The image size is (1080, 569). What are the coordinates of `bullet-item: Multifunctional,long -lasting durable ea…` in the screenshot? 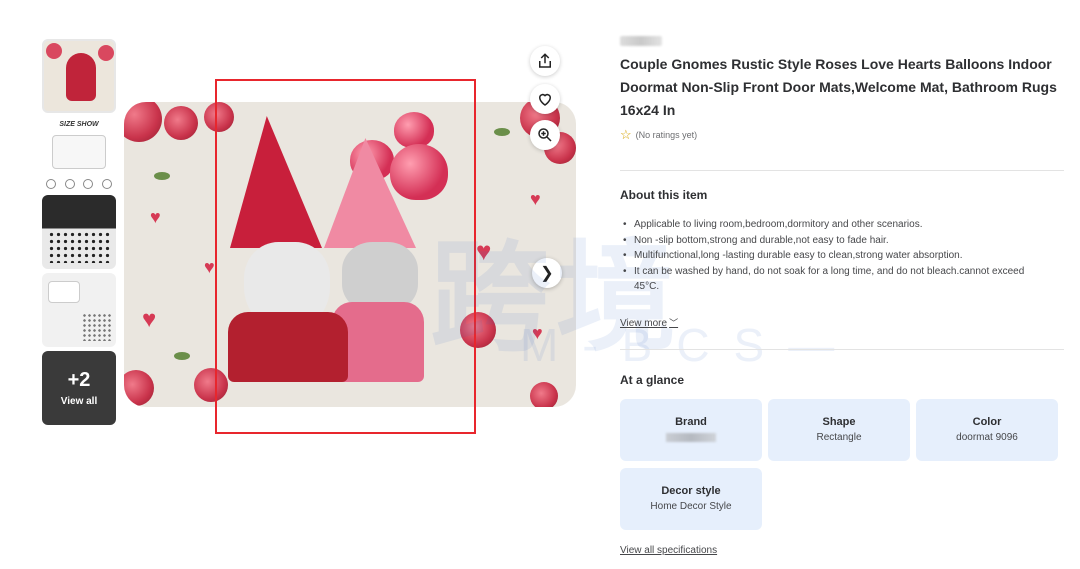 It's located at (830, 256).